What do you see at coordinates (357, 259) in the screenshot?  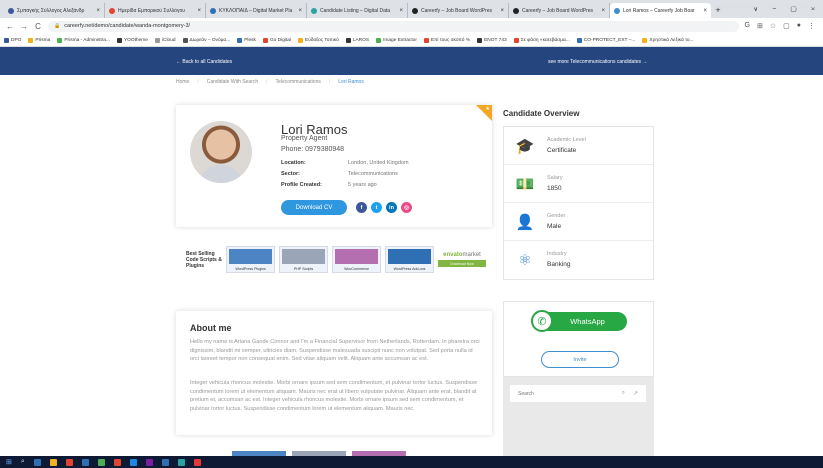 I see `banner-item: WooCommerce` at bounding box center [357, 259].